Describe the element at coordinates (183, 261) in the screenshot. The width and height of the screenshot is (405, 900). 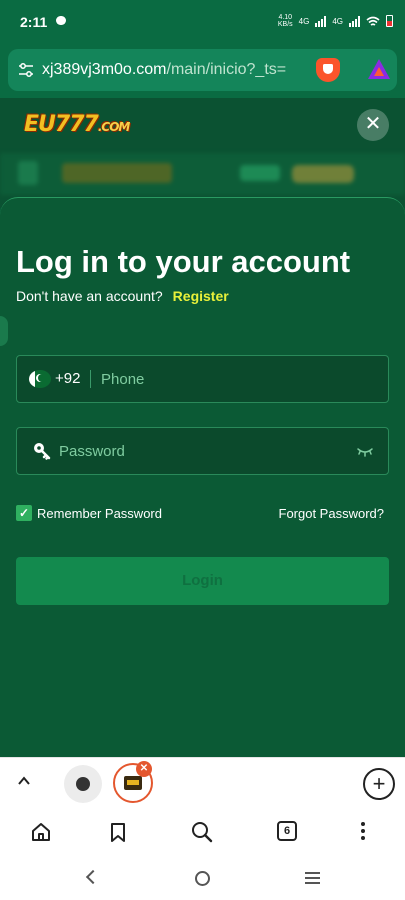
I see `login-title: Log in to your account` at that location.